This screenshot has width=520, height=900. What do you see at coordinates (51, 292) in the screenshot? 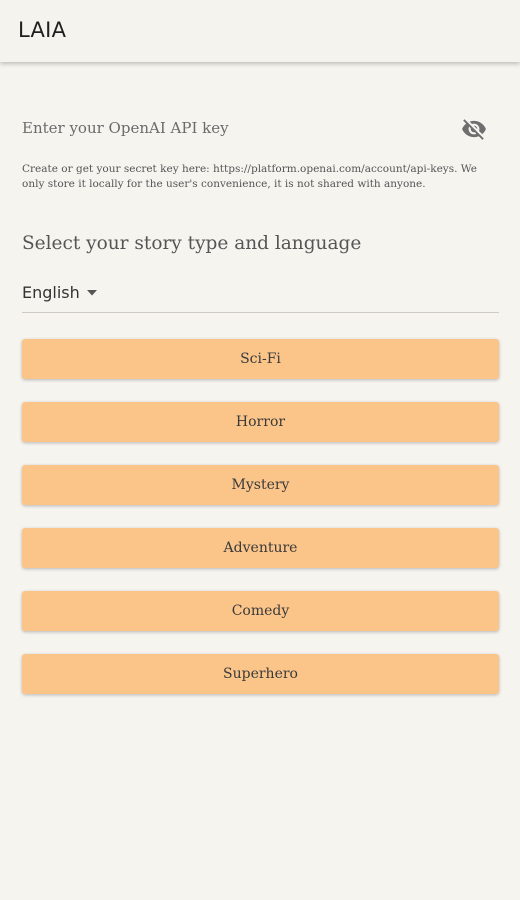
I see `language-selected-value: English` at bounding box center [51, 292].